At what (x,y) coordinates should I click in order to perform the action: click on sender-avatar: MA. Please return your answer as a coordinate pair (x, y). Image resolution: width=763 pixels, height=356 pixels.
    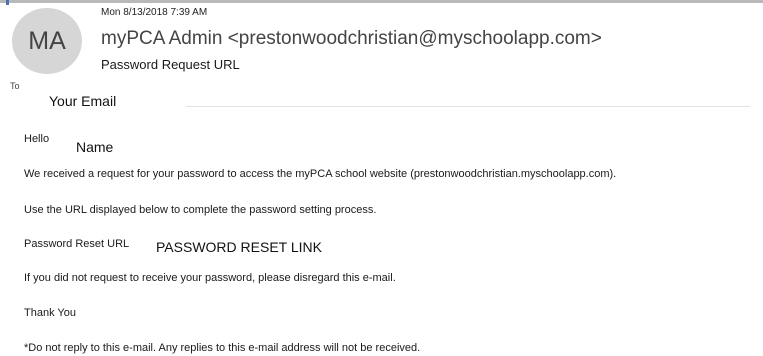
    Looking at the image, I should click on (47, 41).